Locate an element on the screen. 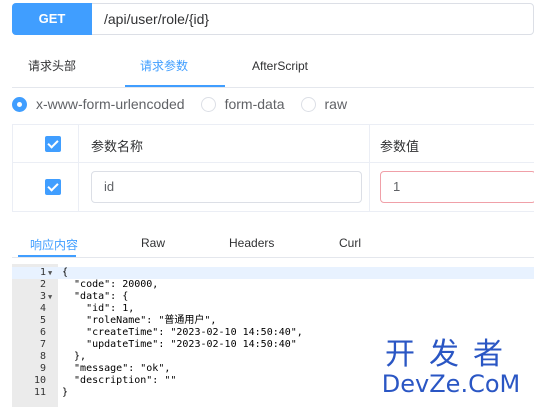  body-type-radio-group: x-www-form-urlencoded form-data raw is located at coordinates (187, 104).